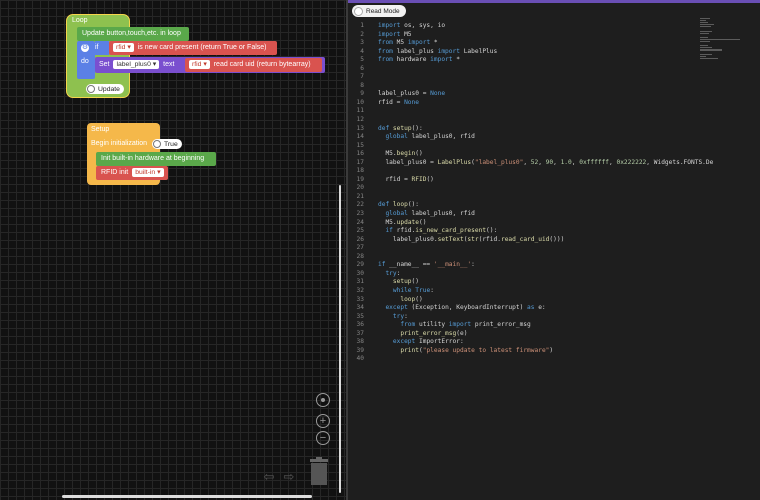 This screenshot has height=500, width=760. Describe the element at coordinates (524, 334) in the screenshot. I see `code-line: 37 print_error_msg(e)` at that location.